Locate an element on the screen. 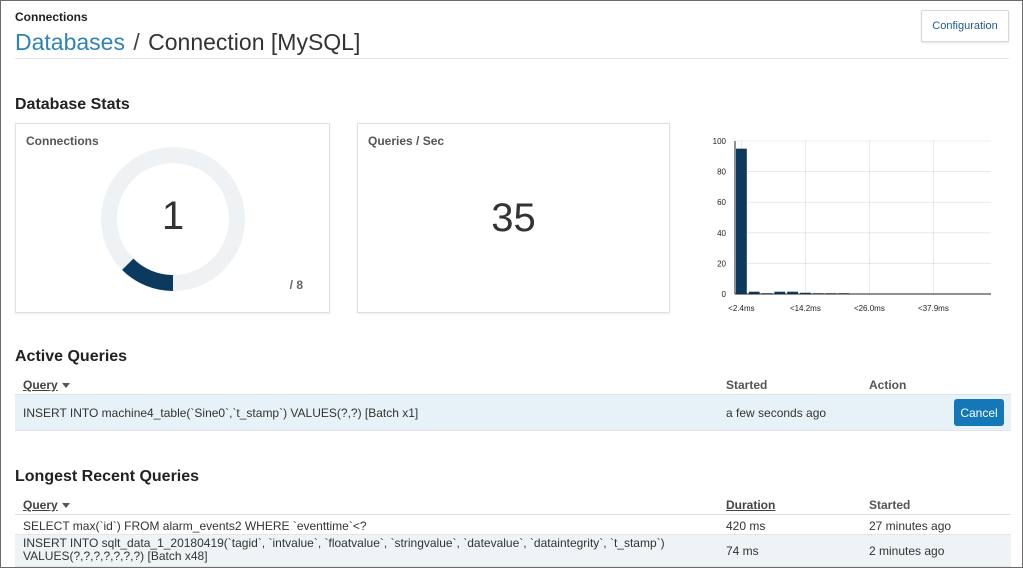  active-started-column-header: Started is located at coordinates (747, 385).